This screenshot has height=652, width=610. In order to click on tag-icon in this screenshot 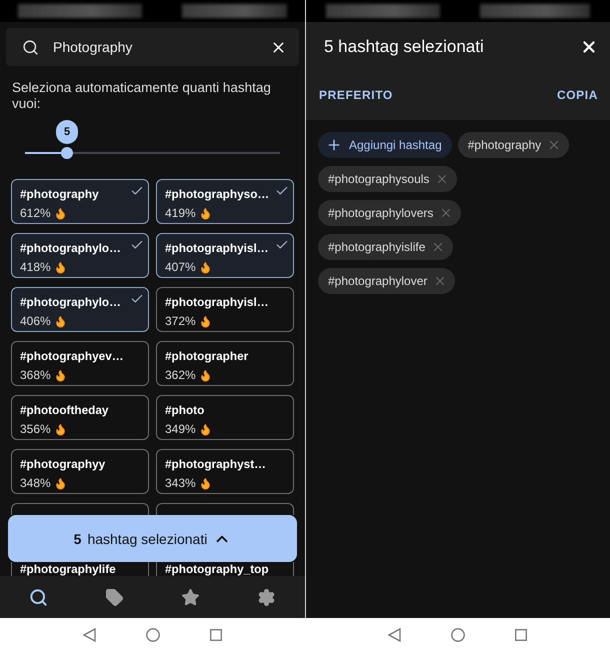, I will do `click(114, 597)`.